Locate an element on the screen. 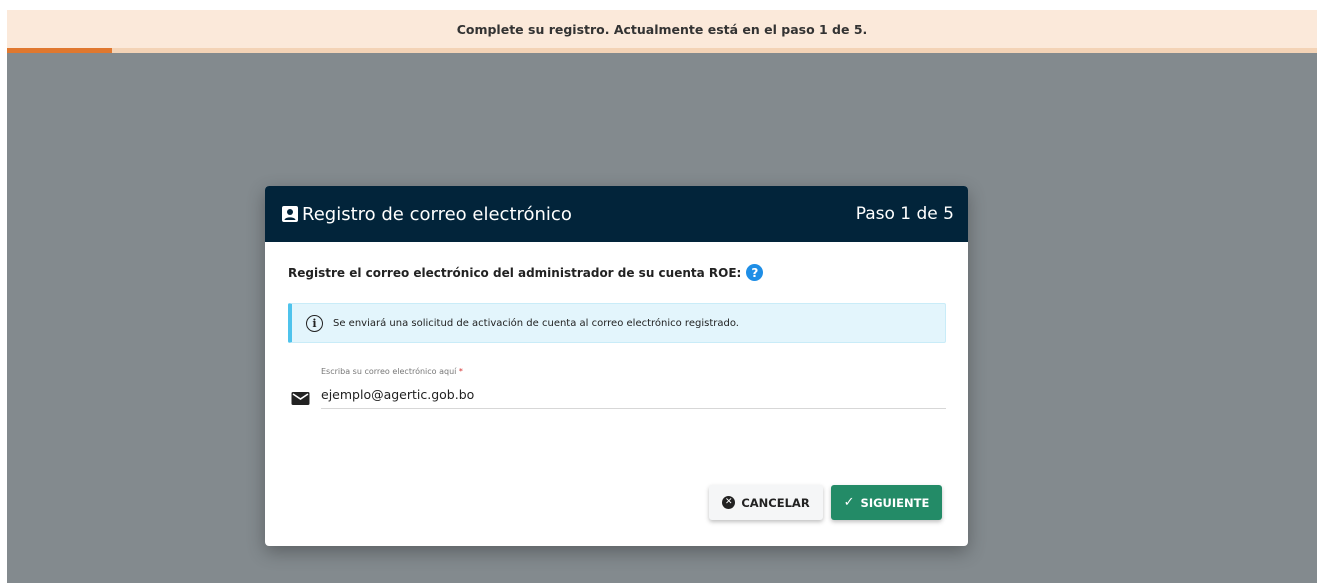 Image resolution: width=1317 pixels, height=583 pixels. email-field-group: Escriba su correo electrónico aquí * is located at coordinates (618, 387).